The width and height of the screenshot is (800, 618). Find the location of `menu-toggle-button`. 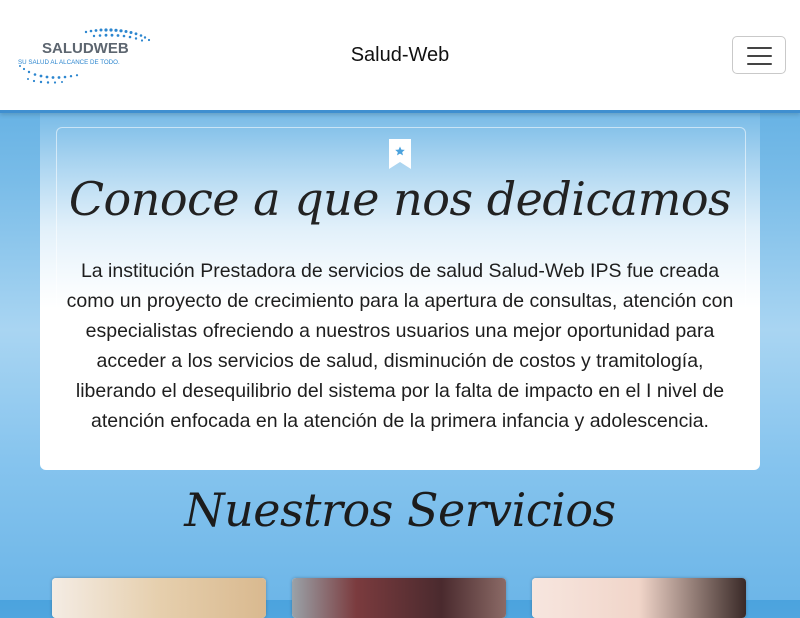

menu-toggle-button is located at coordinates (759, 55).